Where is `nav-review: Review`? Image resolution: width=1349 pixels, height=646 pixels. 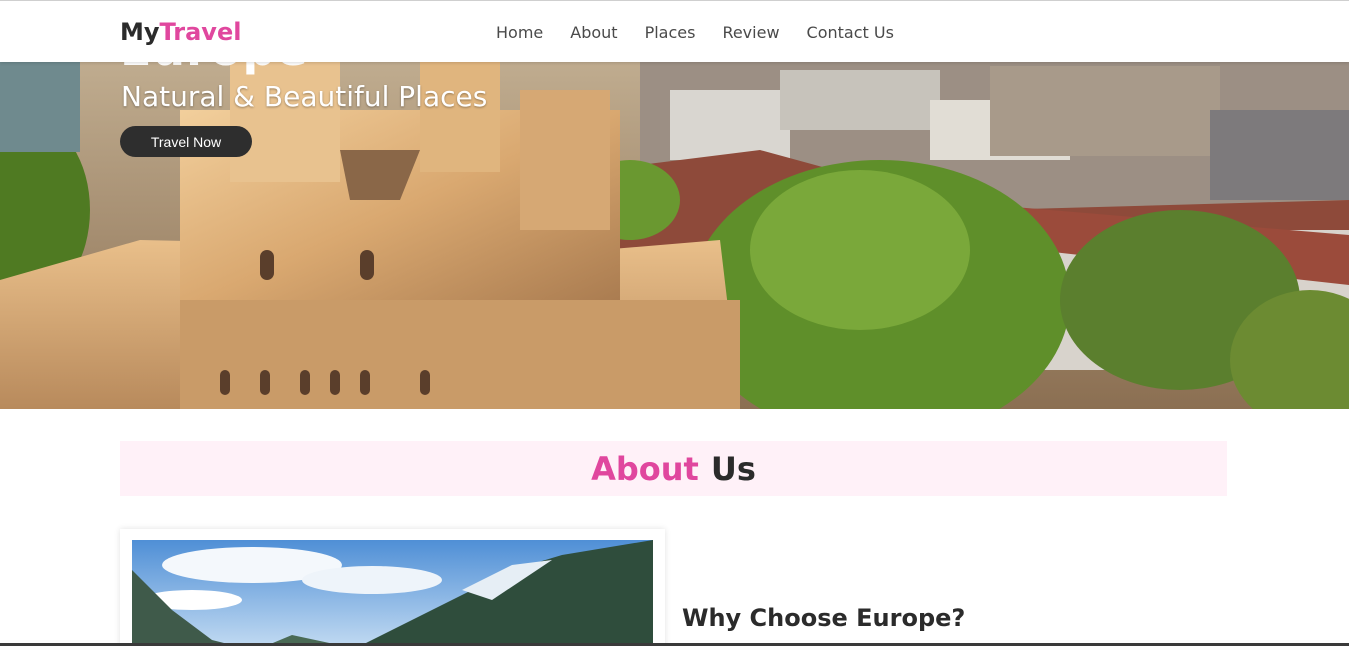 nav-review: Review is located at coordinates (750, 32).